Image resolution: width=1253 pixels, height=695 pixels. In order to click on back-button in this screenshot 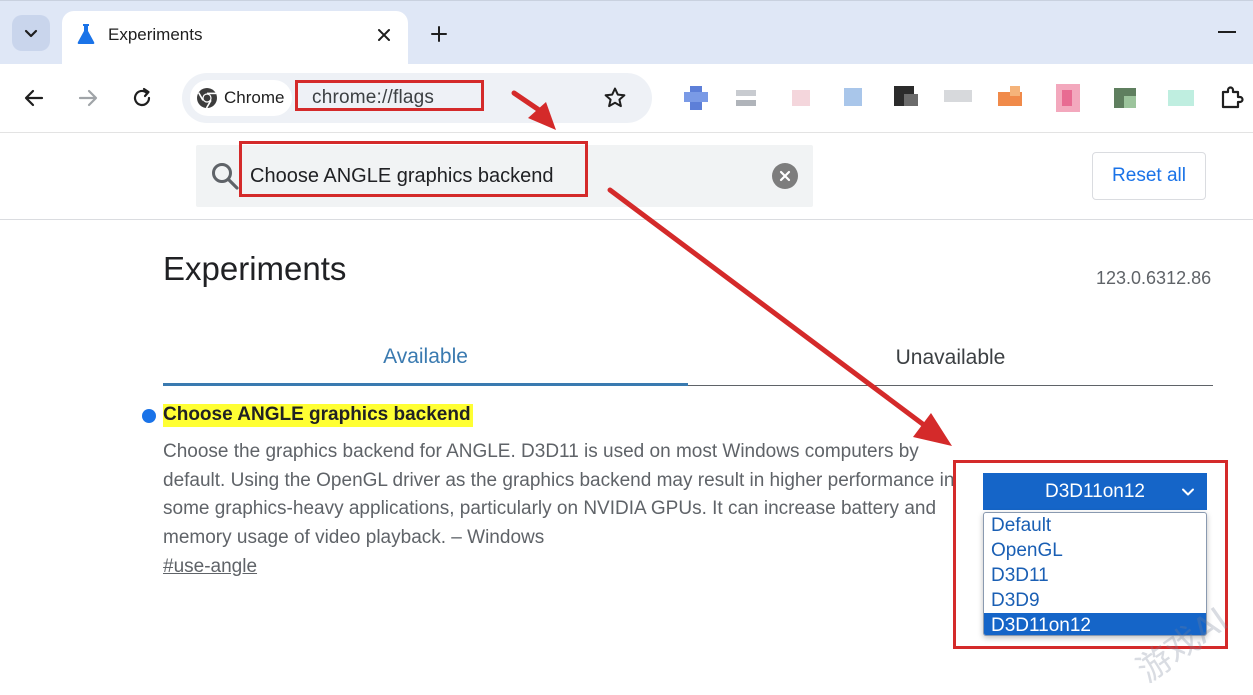, I will do `click(34, 98)`.